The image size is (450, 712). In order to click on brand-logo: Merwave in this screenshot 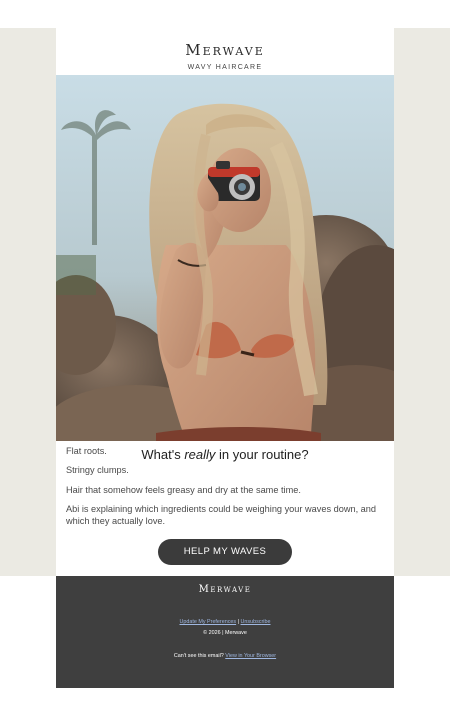, I will do `click(225, 50)`.